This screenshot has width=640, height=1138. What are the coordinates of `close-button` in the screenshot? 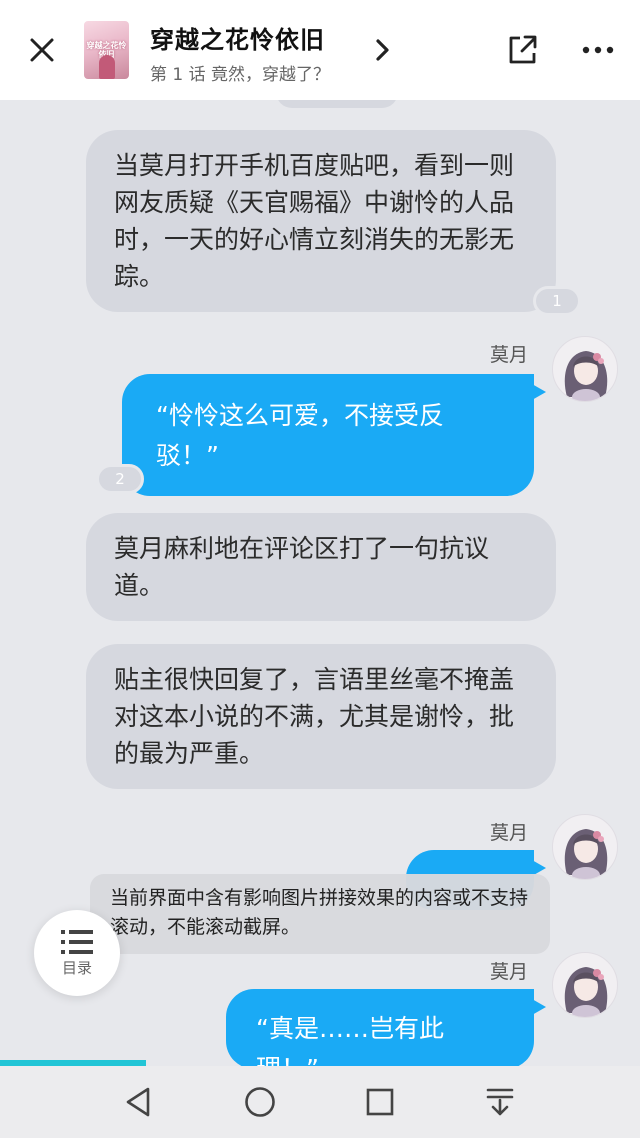 It's located at (42, 50).